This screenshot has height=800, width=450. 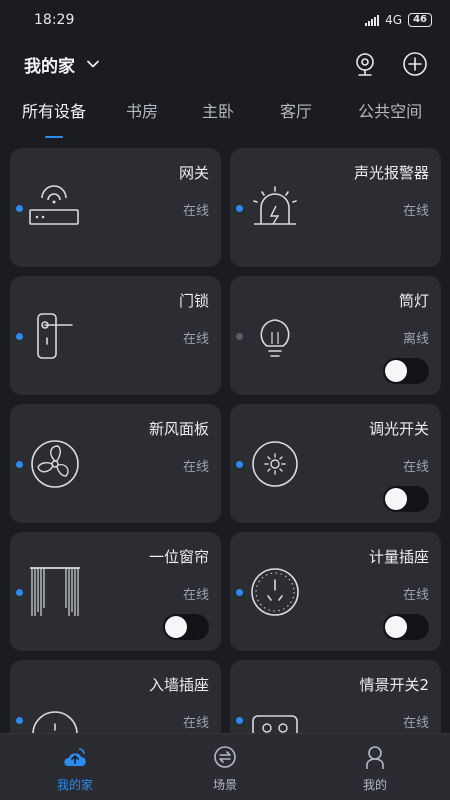 I want to click on add-icon, so click(x=415, y=64).